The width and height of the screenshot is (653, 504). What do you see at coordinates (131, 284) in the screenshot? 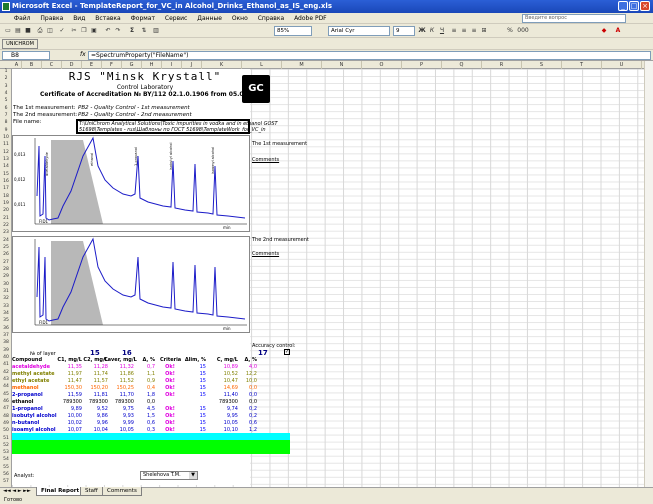
I see `chromatogram-2: min FID1` at bounding box center [131, 284].